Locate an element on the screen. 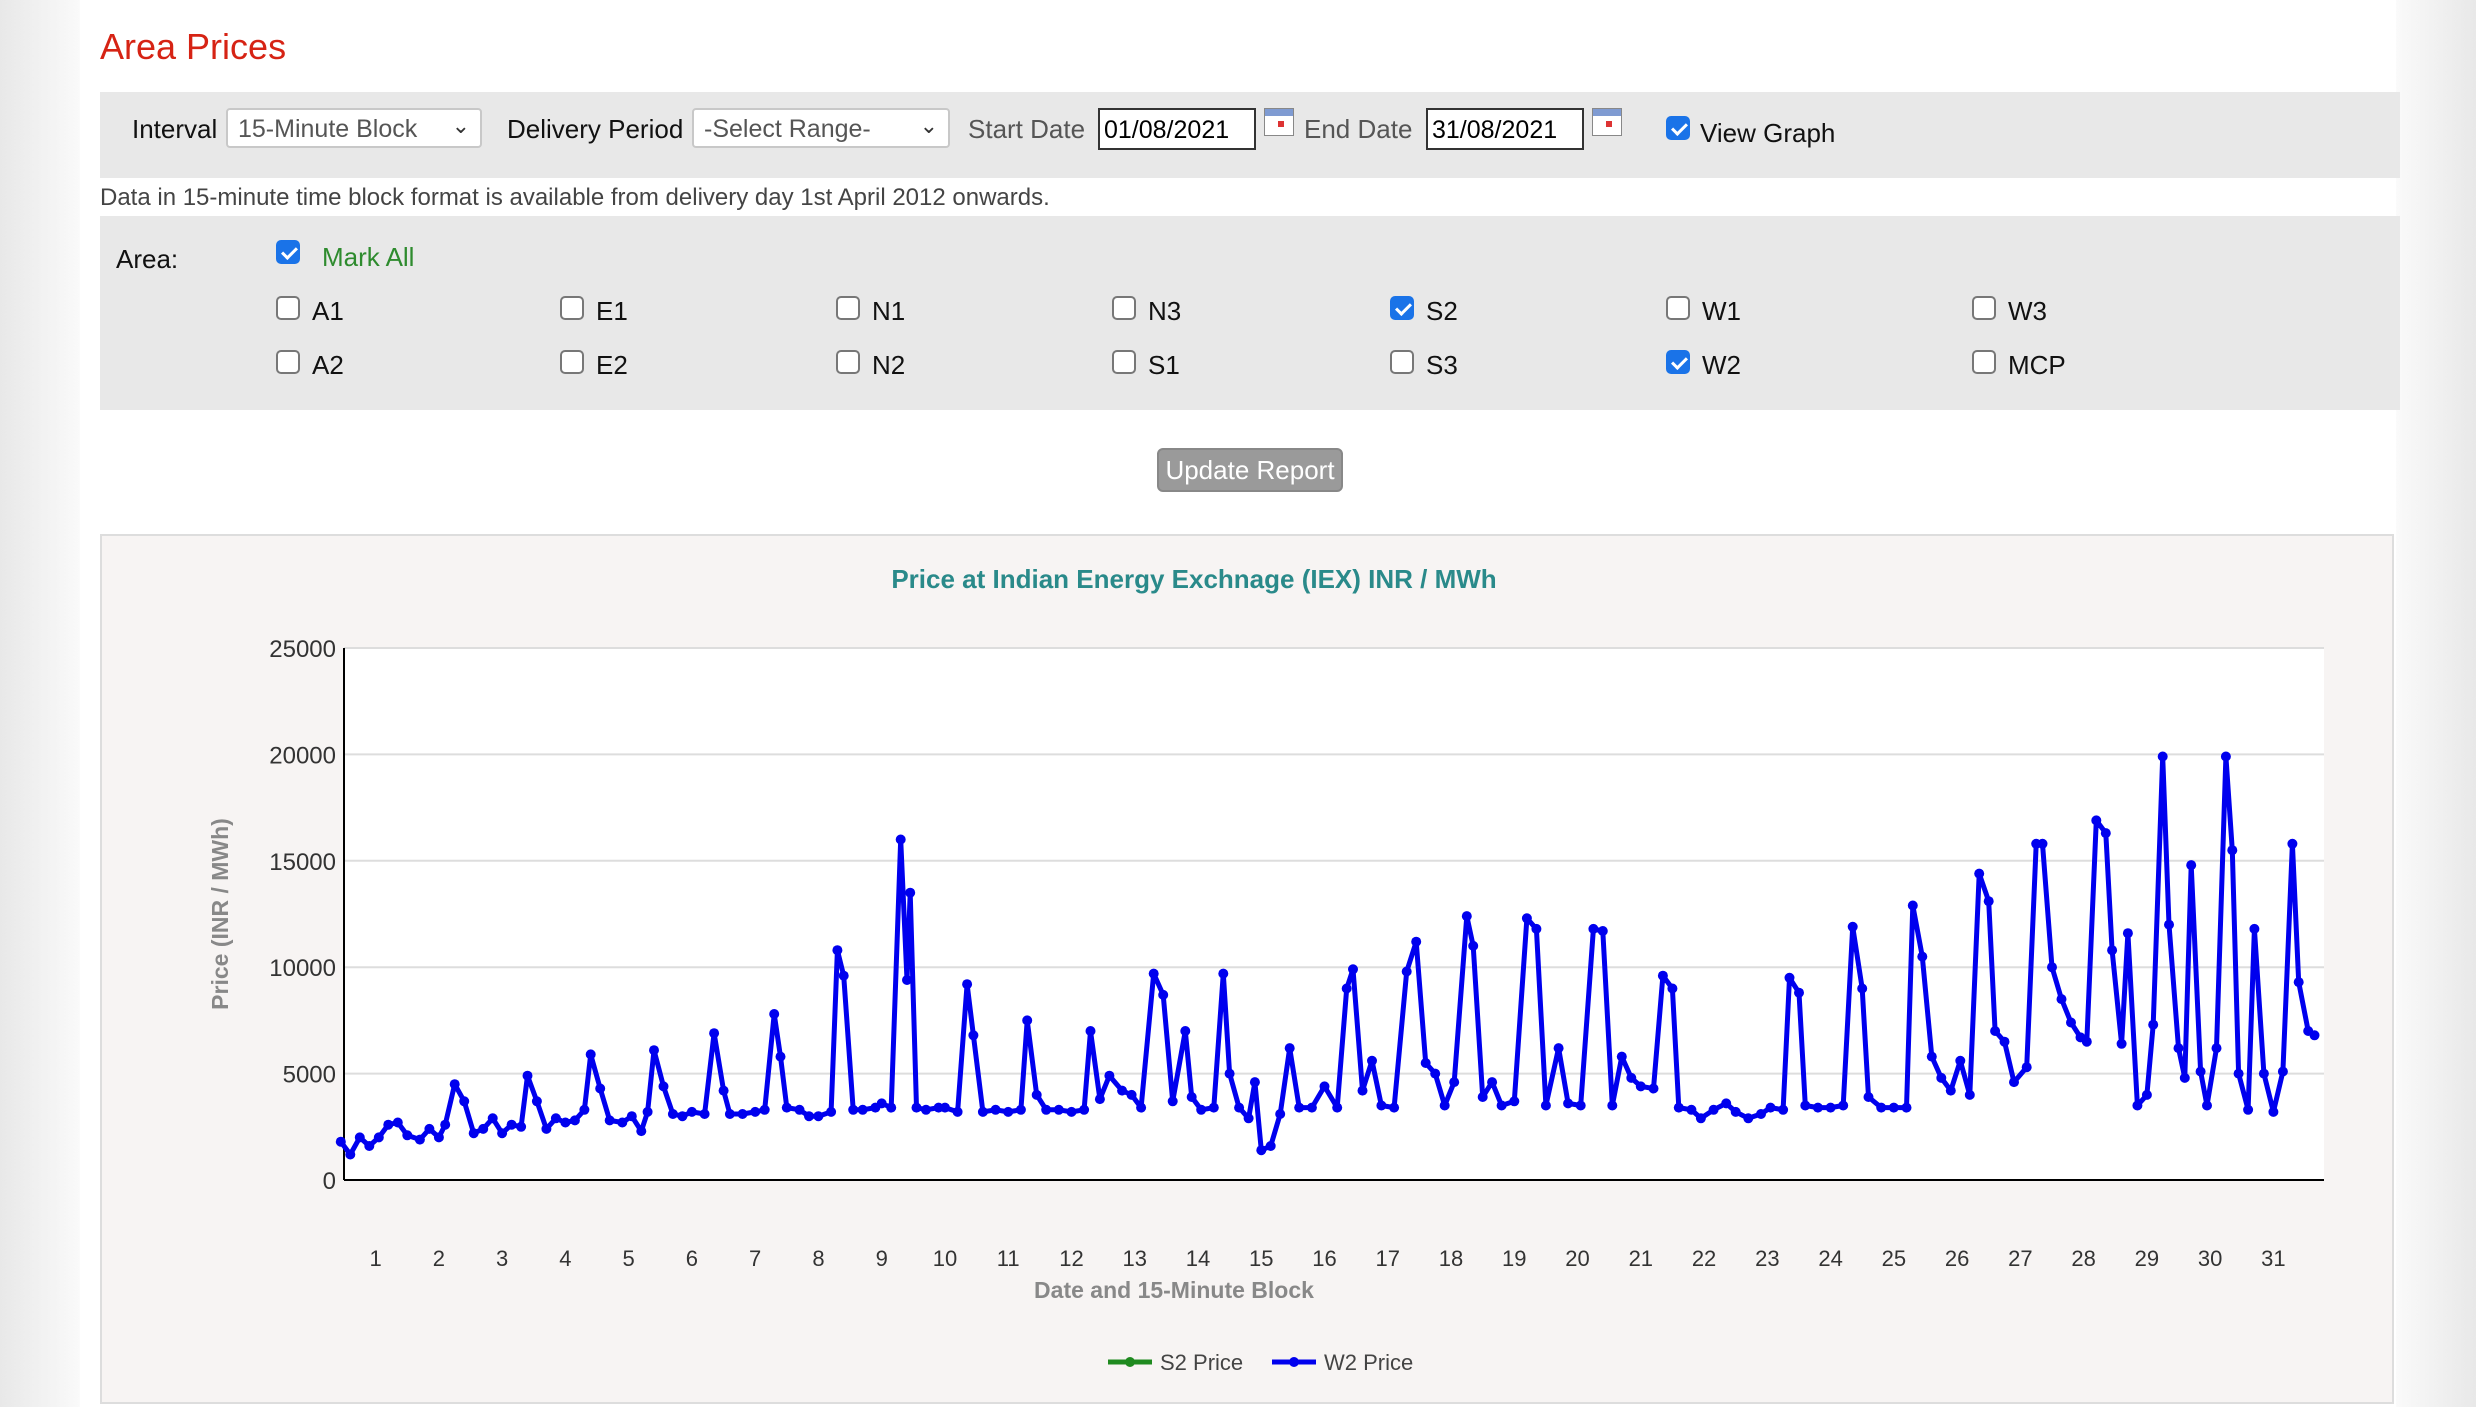 This screenshot has height=1407, width=2476. region-checkbox-e1 is located at coordinates (572, 308).